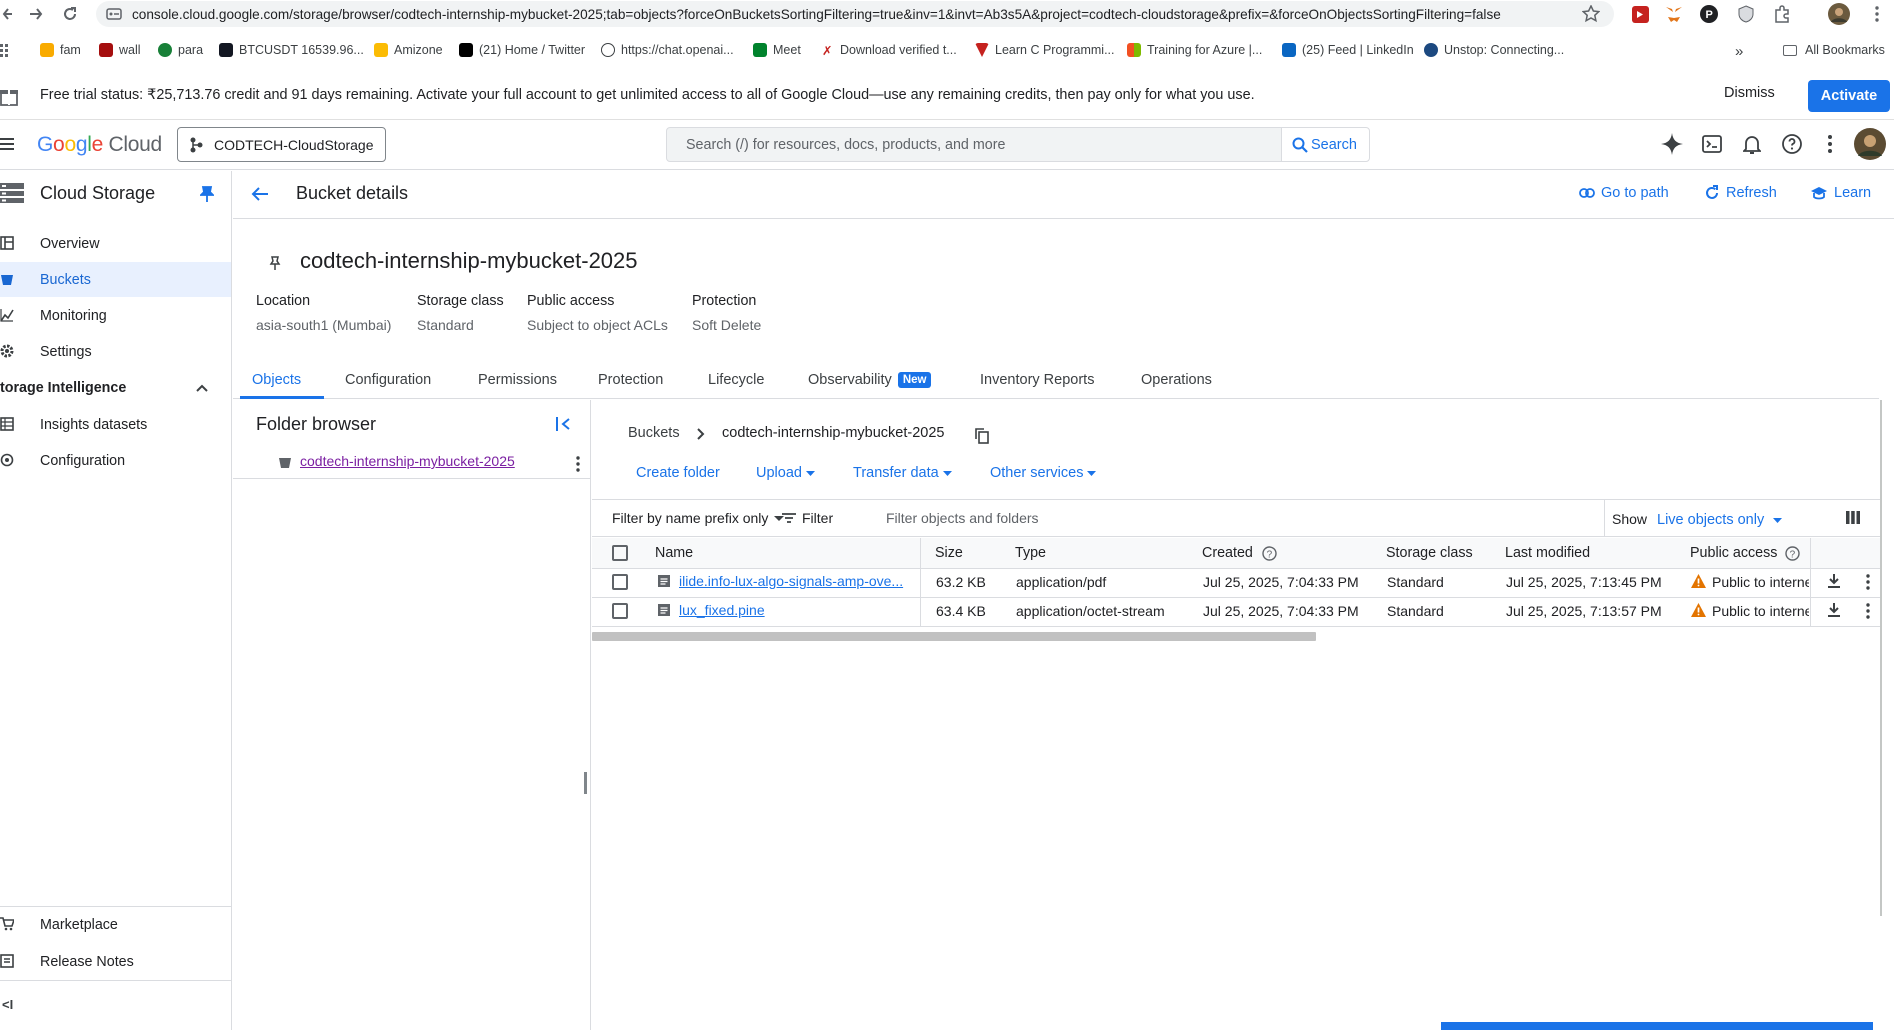 This screenshot has height=1030, width=1894. Describe the element at coordinates (1674, 14) in the screenshot. I see `metamask-icon` at that location.